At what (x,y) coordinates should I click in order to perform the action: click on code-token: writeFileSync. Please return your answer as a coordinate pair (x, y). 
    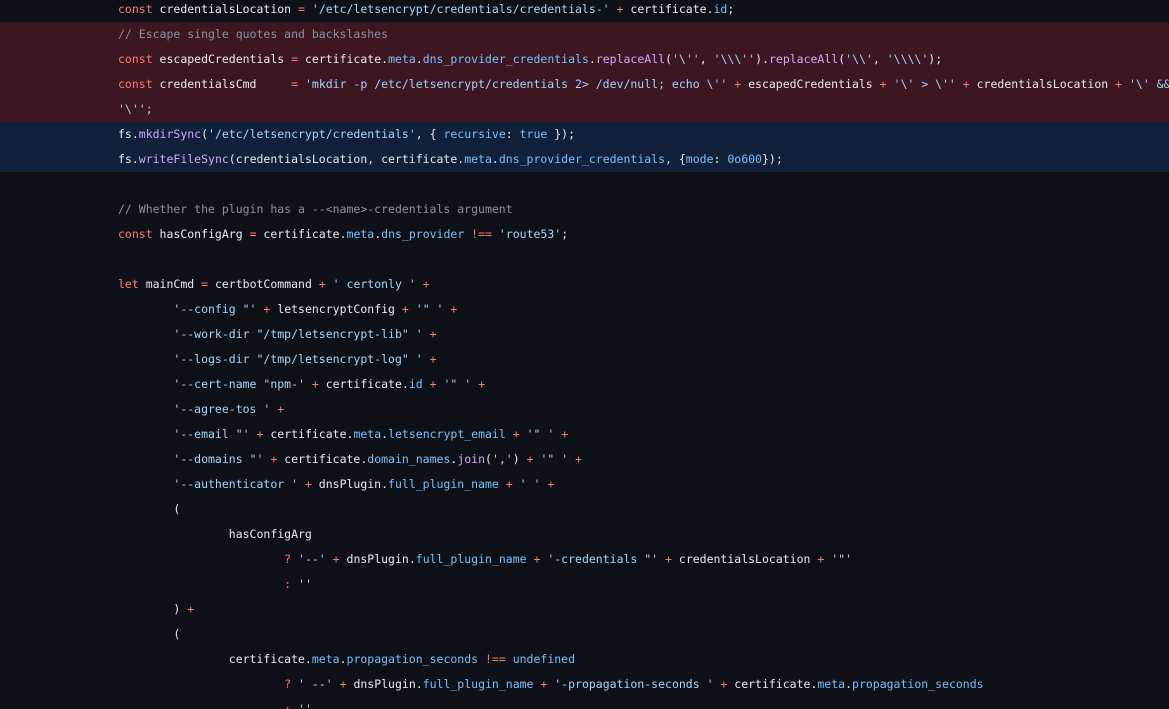
    Looking at the image, I should click on (183, 159).